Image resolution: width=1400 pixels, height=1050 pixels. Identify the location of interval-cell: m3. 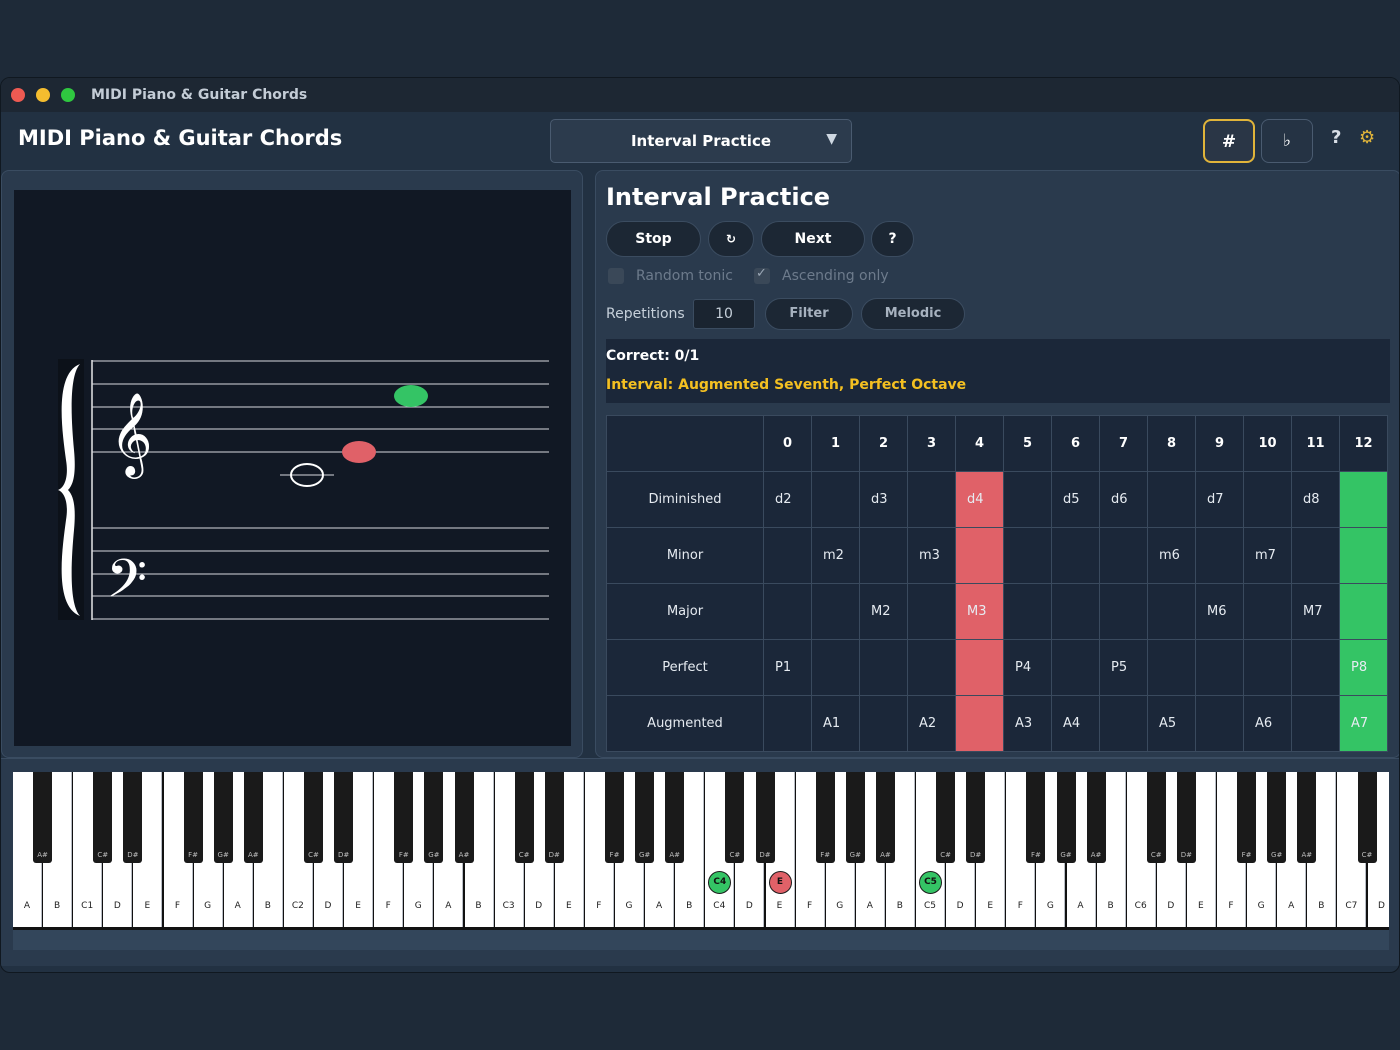
(931, 555).